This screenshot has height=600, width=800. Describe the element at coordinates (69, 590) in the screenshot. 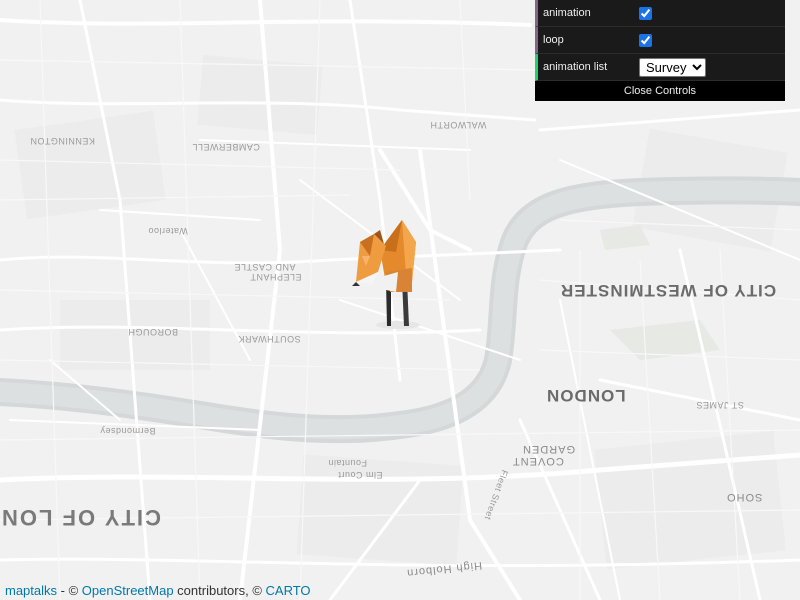

I see `attribution-sep: - ©` at that location.